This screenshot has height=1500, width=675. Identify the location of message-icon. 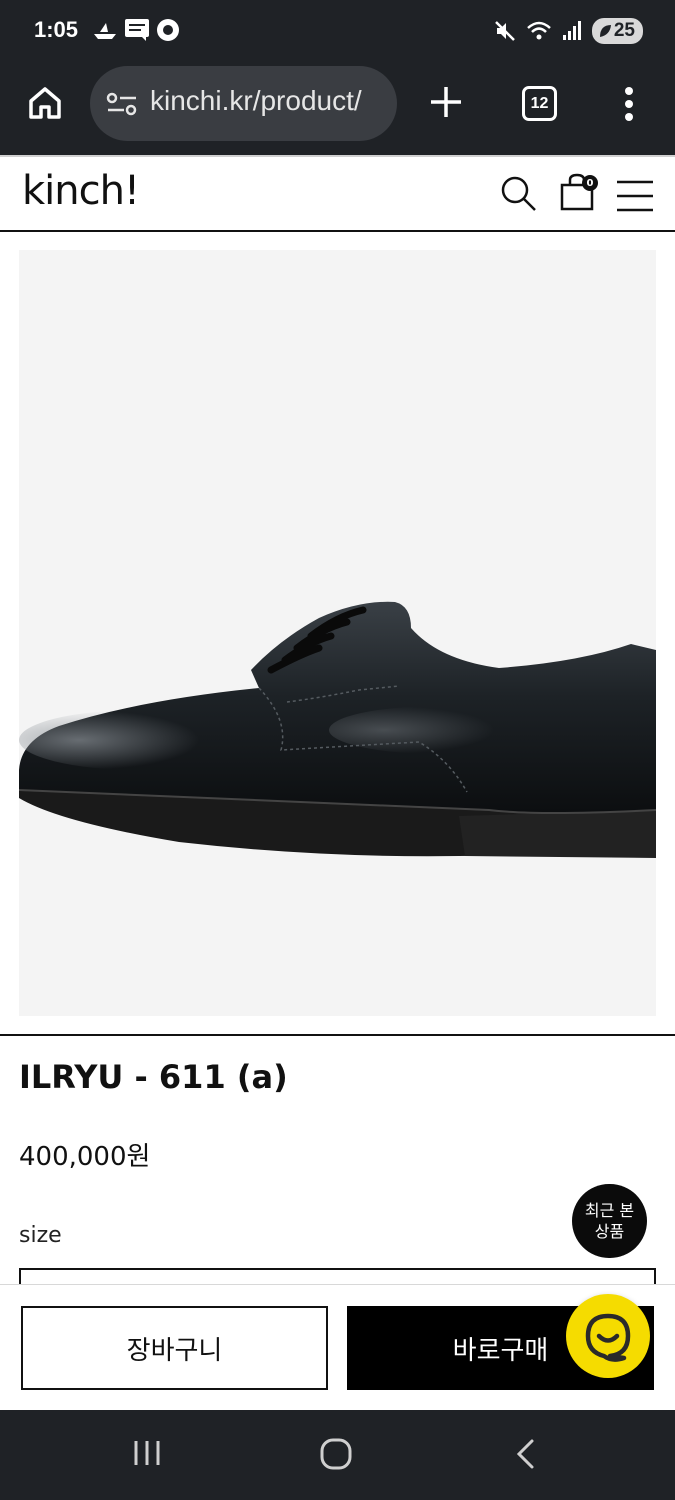
(137, 30).